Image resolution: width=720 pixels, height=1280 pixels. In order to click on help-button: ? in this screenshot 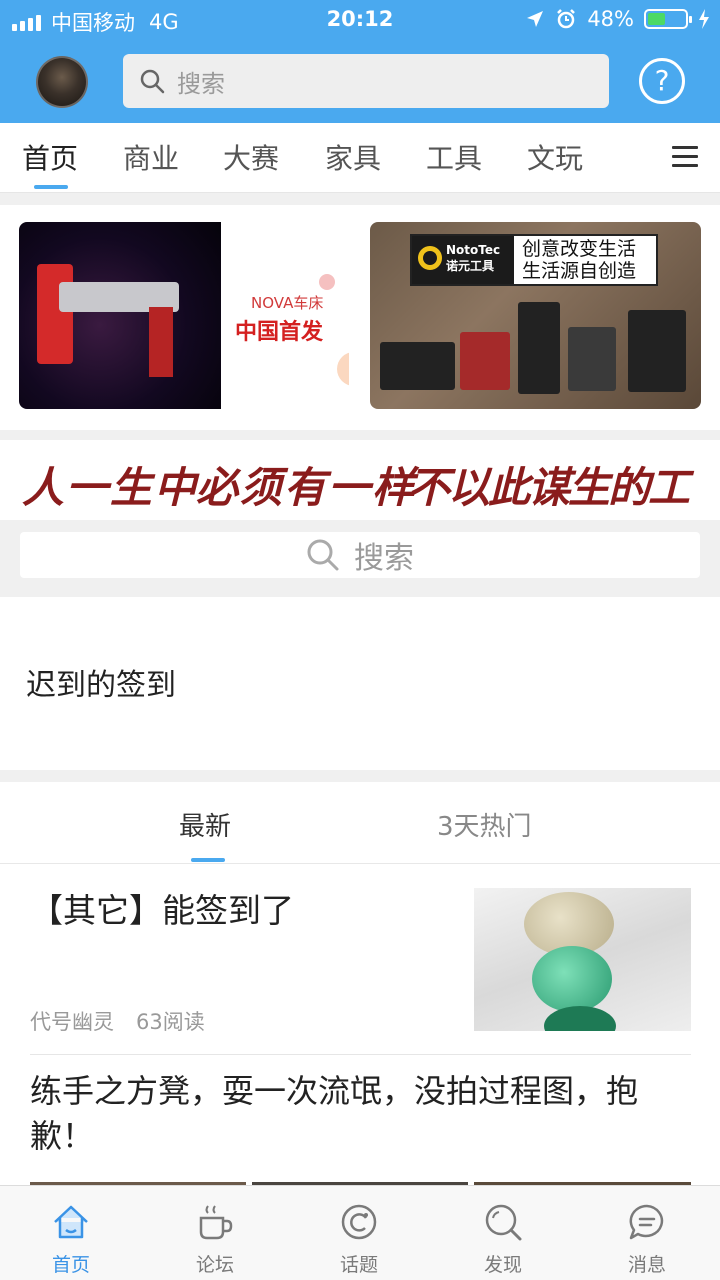, I will do `click(662, 81)`.